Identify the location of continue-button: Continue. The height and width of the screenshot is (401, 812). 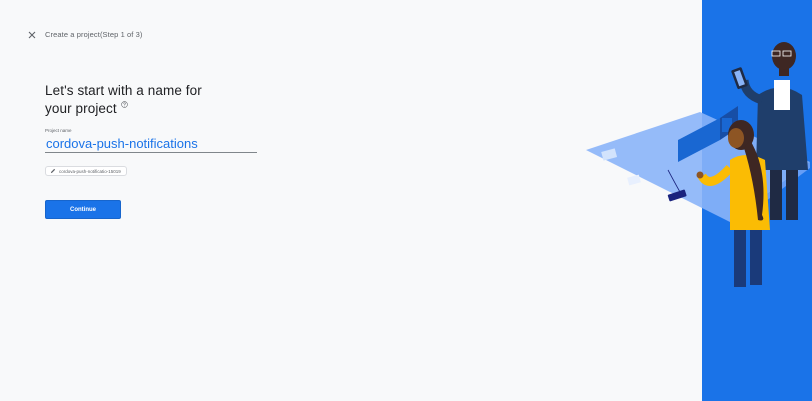
(83, 209).